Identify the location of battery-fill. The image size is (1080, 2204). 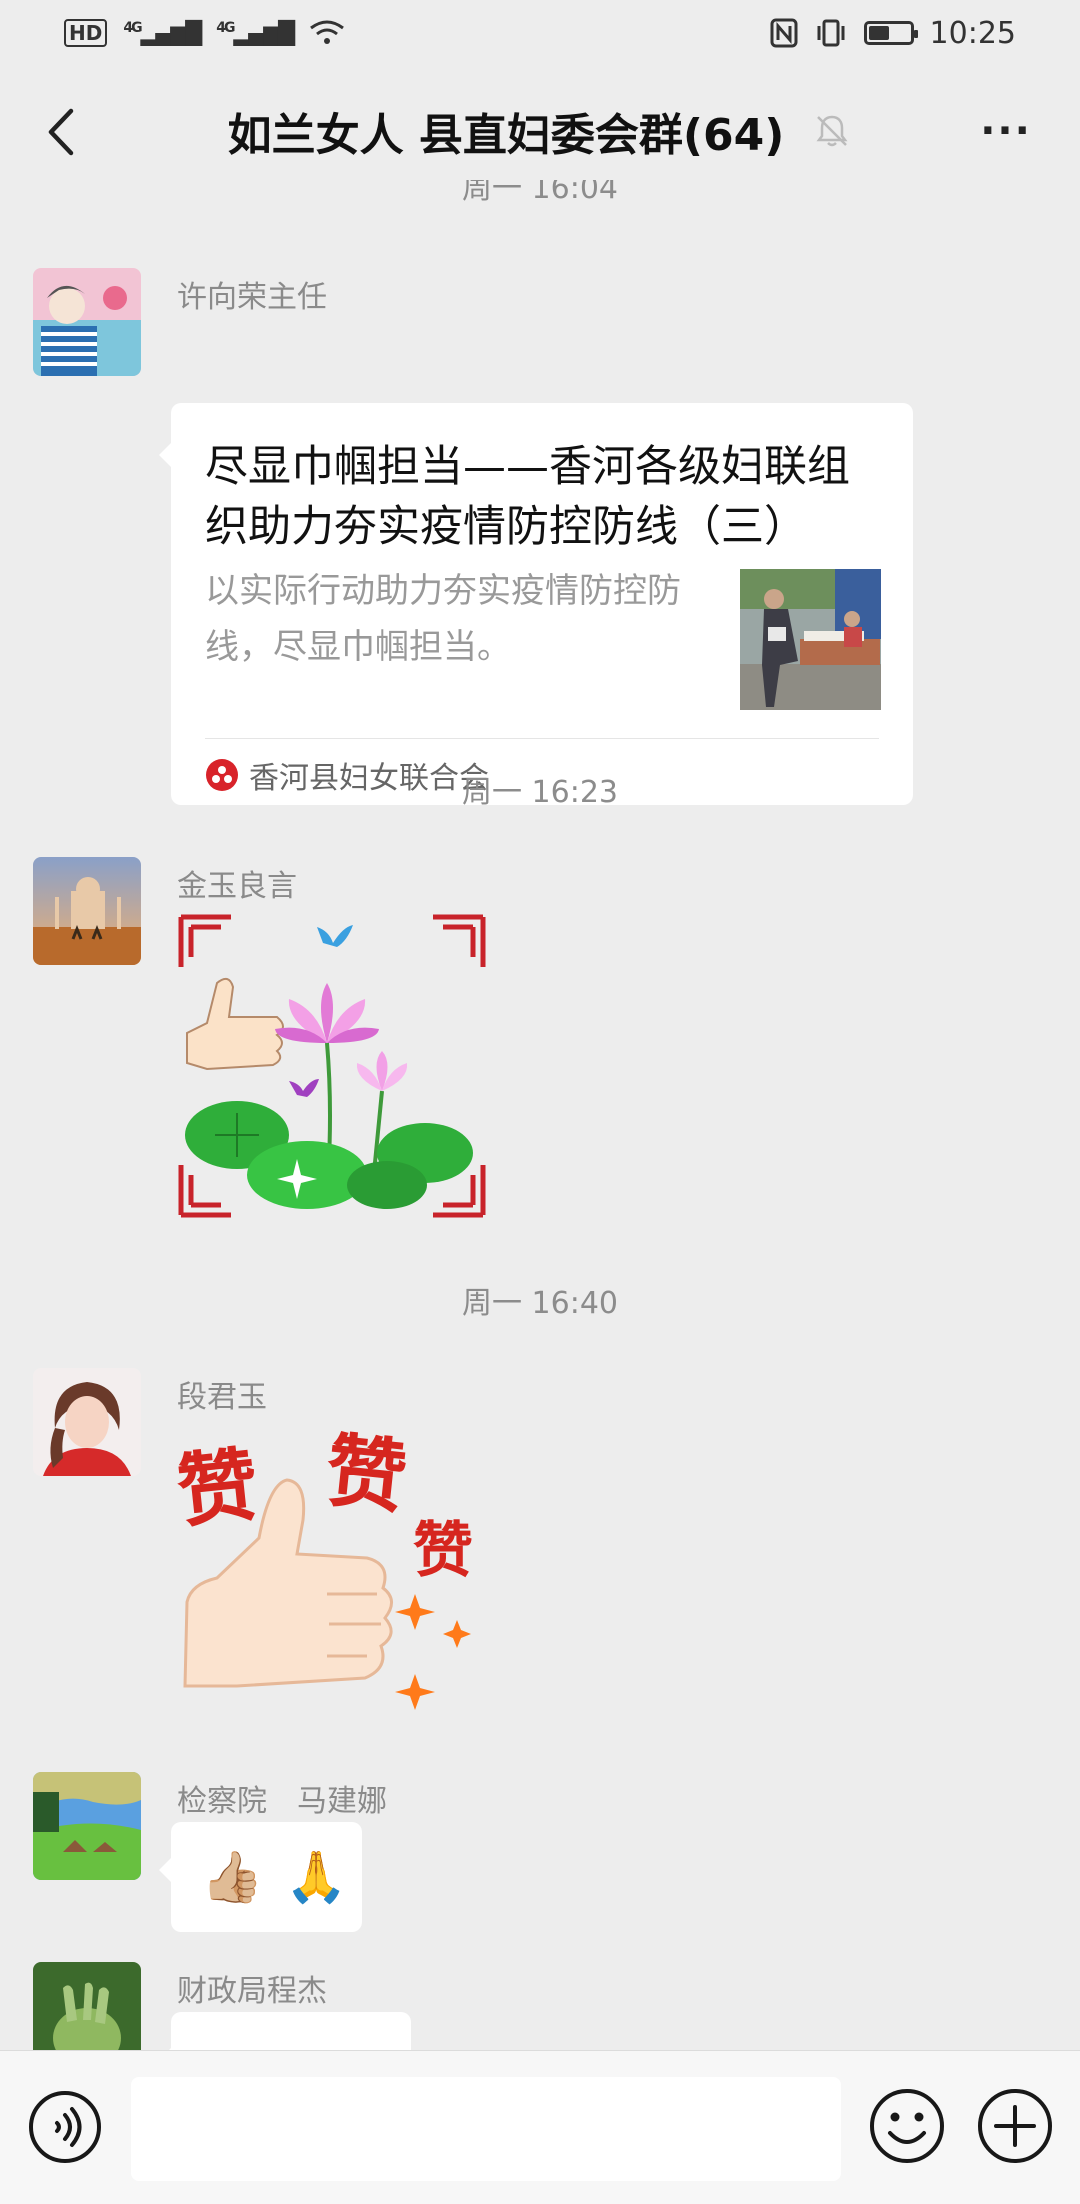
(878, 33).